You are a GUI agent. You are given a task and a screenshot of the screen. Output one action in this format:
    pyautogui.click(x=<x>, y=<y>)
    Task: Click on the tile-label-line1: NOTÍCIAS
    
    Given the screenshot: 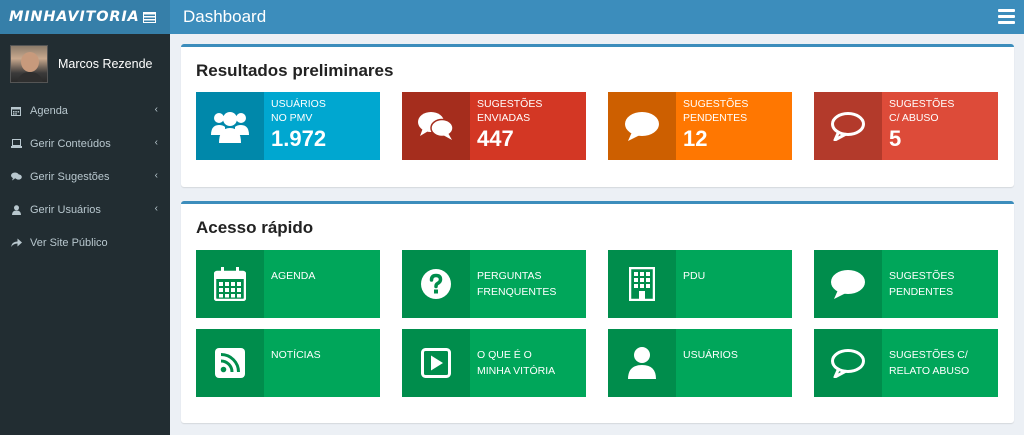 What is the action you would take?
    pyautogui.click(x=296, y=355)
    